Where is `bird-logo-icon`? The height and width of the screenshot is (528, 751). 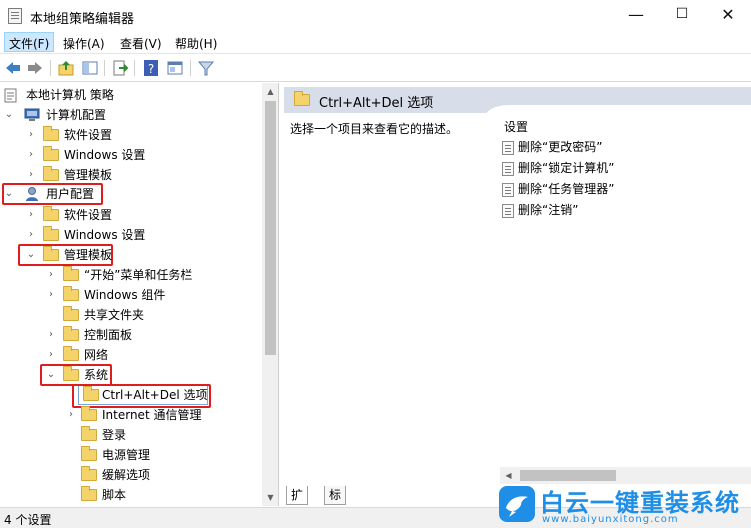 bird-logo-icon is located at coordinates (517, 504).